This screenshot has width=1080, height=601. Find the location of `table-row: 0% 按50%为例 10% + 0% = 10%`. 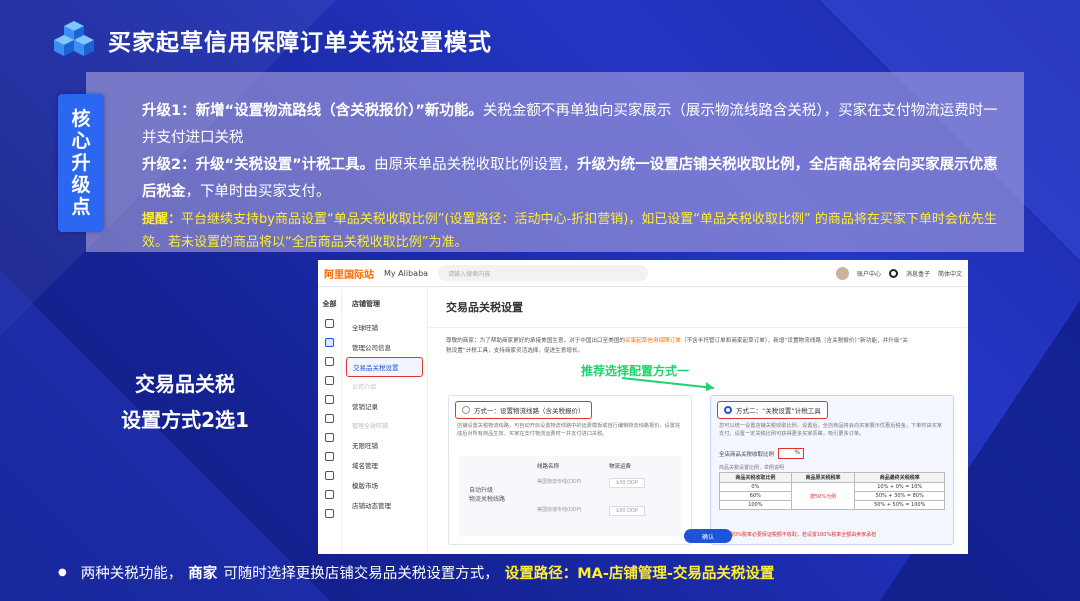

table-row: 0% 按50%为例 10% + 0% = 10% is located at coordinates (832, 496).